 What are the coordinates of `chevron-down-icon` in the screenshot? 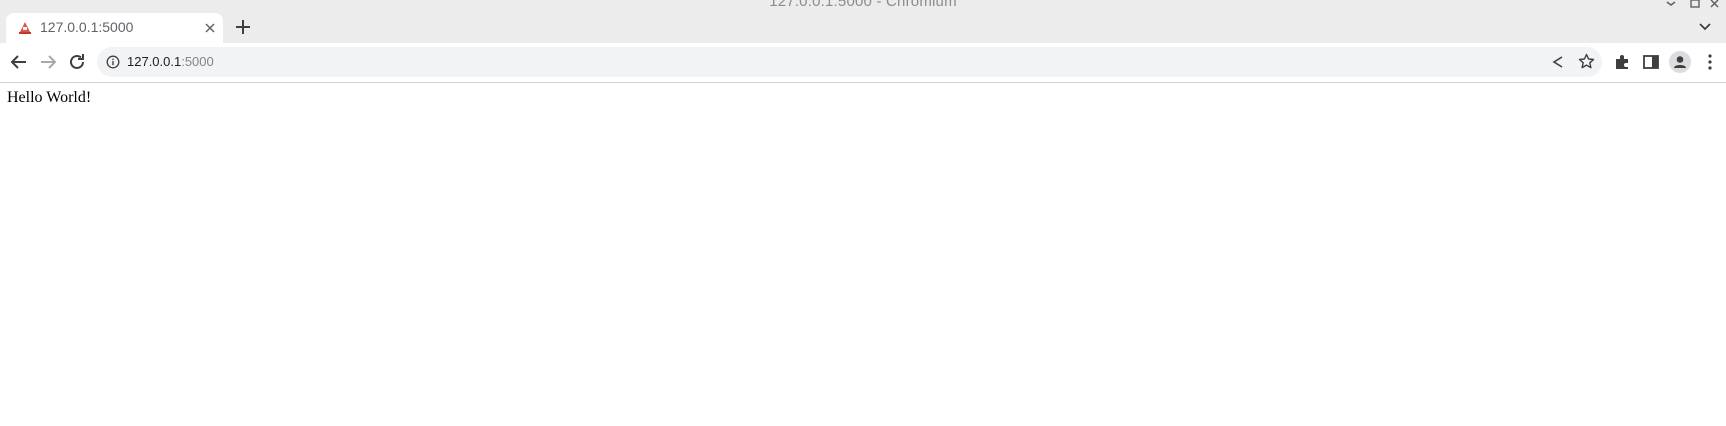 It's located at (1705, 27).